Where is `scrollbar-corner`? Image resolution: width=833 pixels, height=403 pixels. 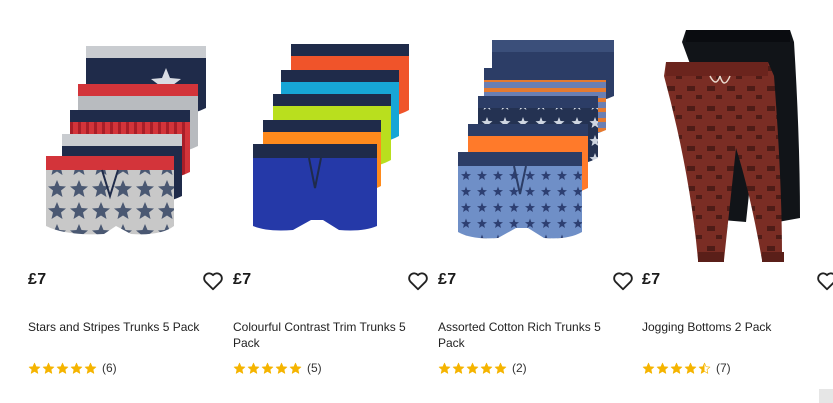 scrollbar-corner is located at coordinates (826, 396).